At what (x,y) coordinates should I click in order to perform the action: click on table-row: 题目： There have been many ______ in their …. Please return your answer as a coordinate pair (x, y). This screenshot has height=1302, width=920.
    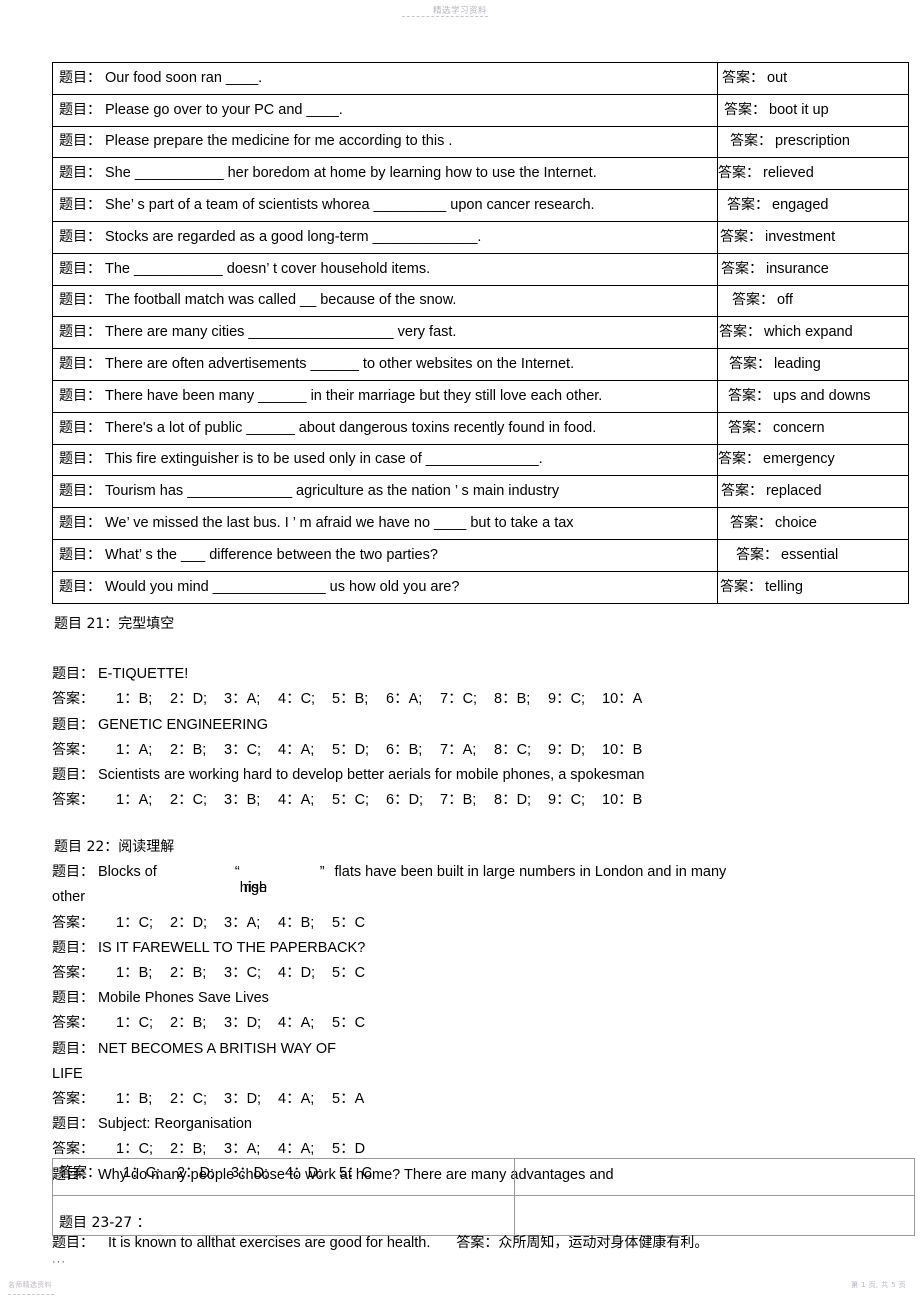
    Looking at the image, I should click on (480, 396).